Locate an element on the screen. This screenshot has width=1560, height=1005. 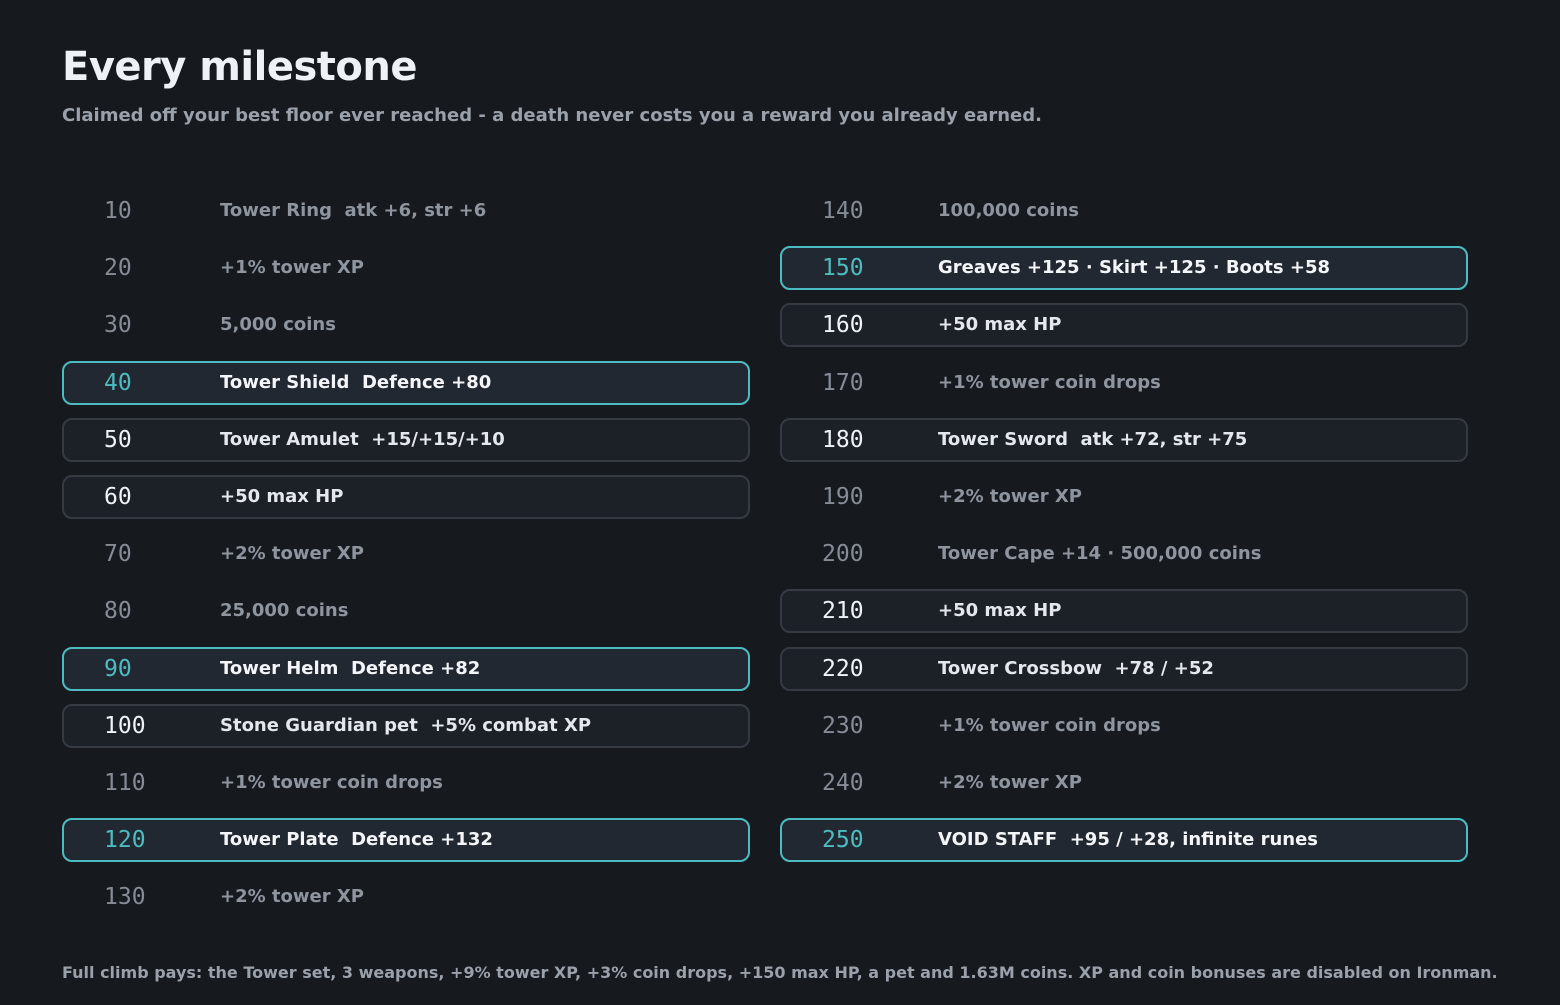
milestone-row-190: 190 +2% tower XP is located at coordinates (1124, 497).